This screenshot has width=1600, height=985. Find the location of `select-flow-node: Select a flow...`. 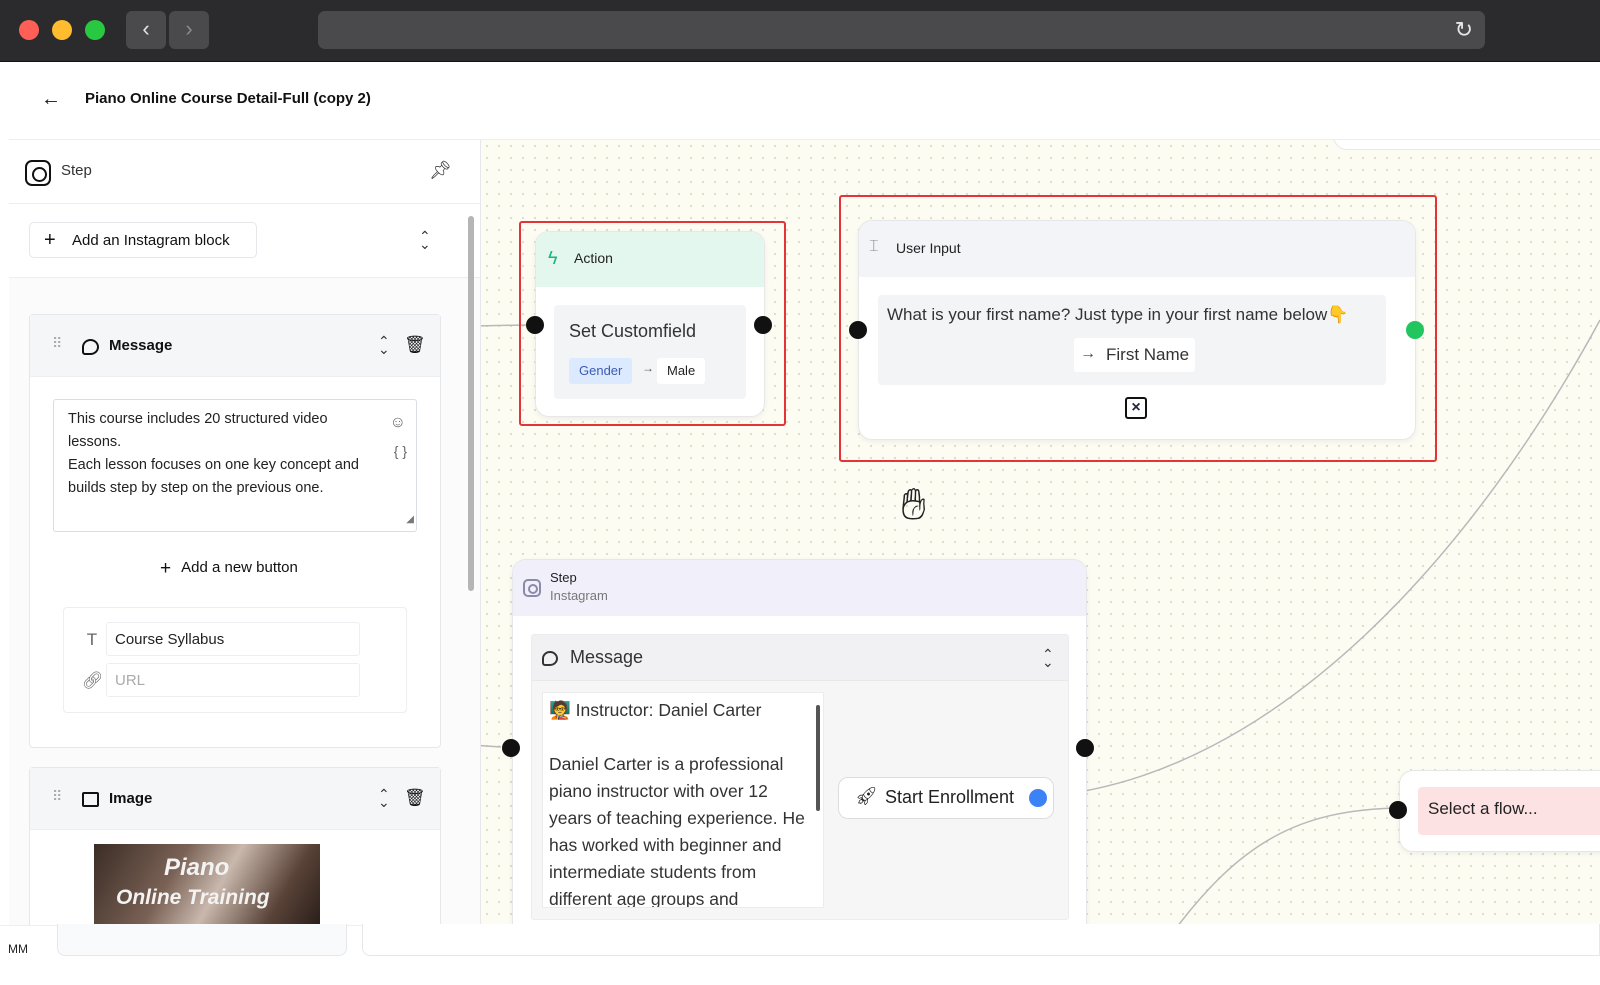

select-flow-node: Select a flow... is located at coordinates (1499, 811).